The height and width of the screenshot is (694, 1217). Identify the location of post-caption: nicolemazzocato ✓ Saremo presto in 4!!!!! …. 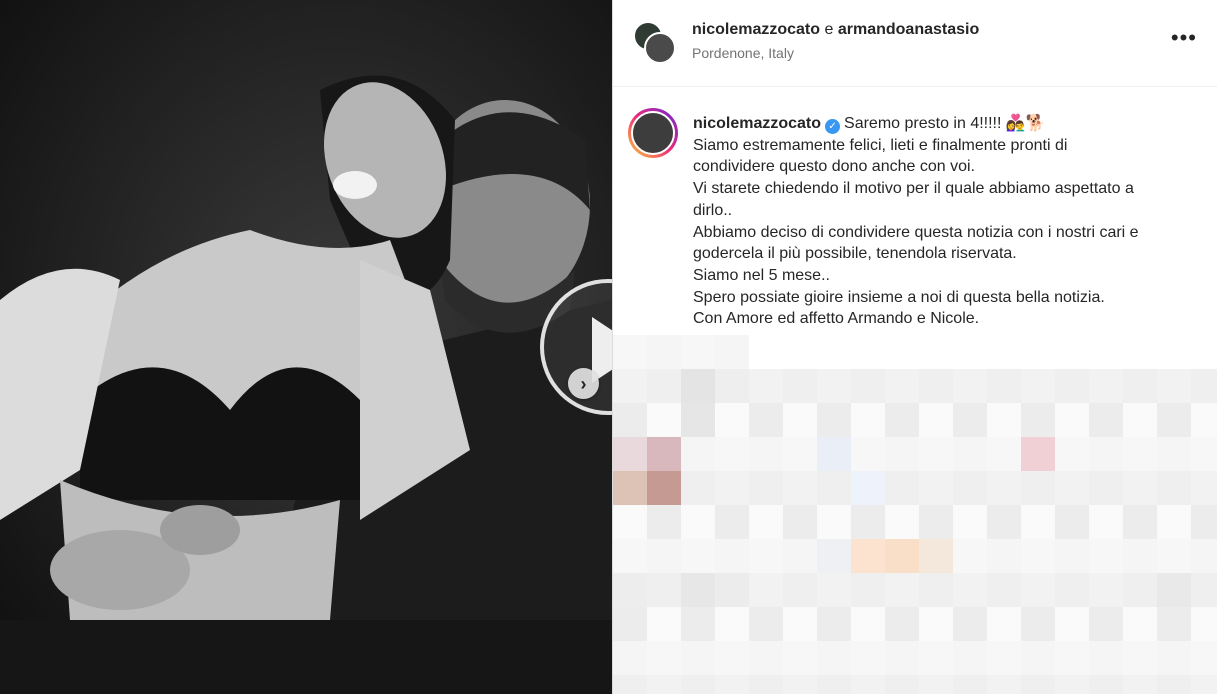
(948, 221).